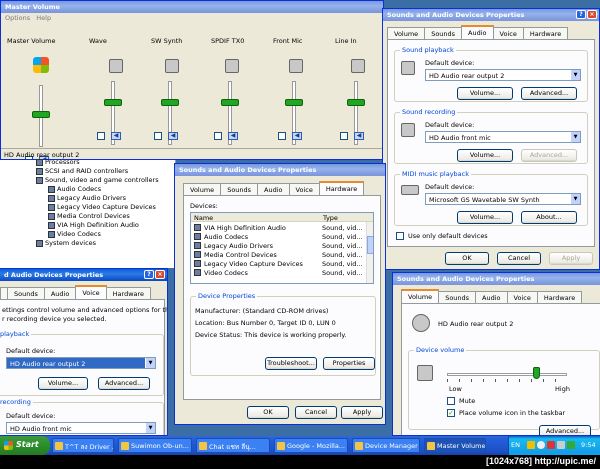 The height and width of the screenshot is (469, 600). What do you see at coordinates (280, 170) in the screenshot?
I see `hardware-properties-title-bar: Sounds and Audio Devices Properties` at bounding box center [280, 170].